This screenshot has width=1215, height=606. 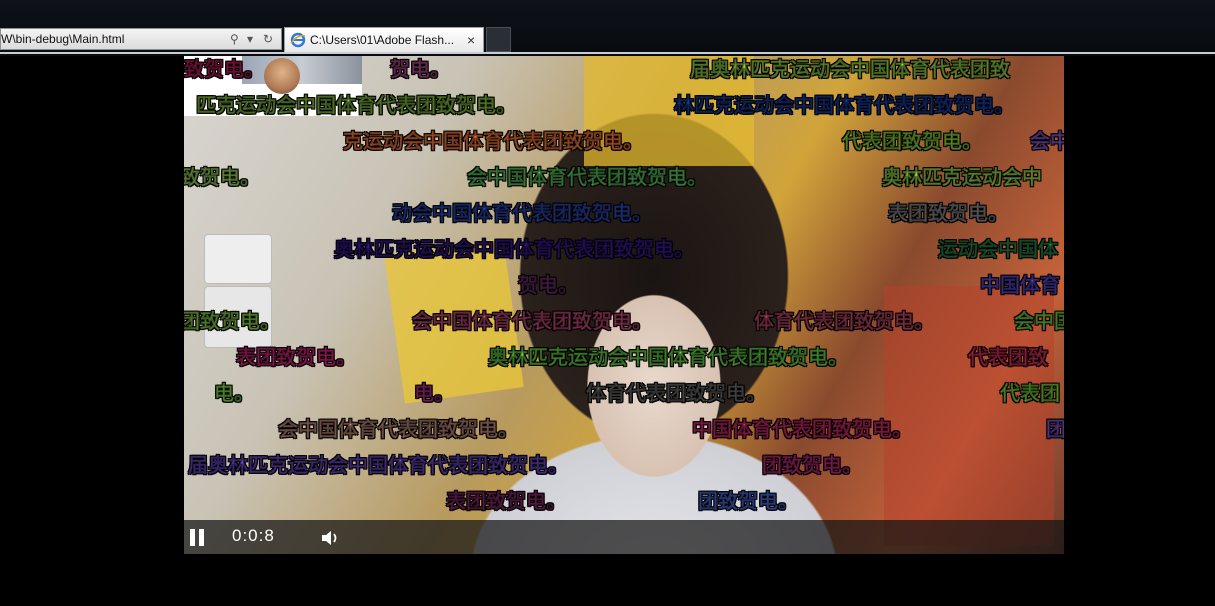 I want to click on danmaku-comment: 代表团致, so click(x=1008, y=357).